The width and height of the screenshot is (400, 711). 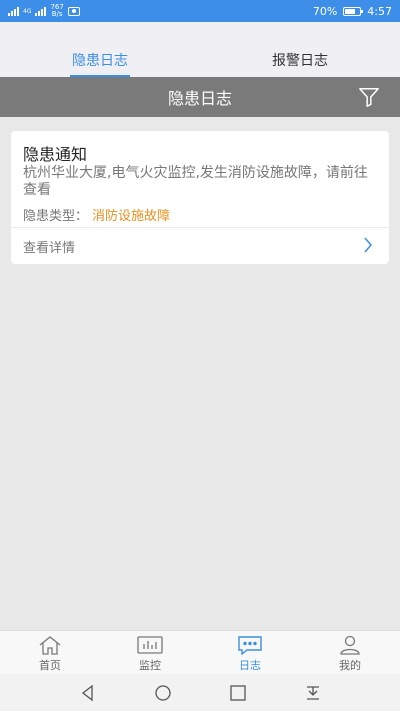 I want to click on card-body: 杭州华业大厦,电气火灾监控,发生消防设施故障，请前往查看, so click(x=195, y=181).